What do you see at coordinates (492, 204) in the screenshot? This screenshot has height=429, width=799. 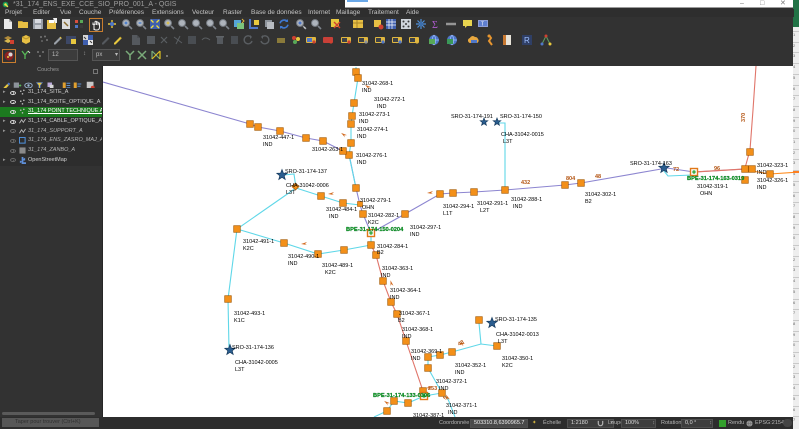 I see `svg-text: 31042-291-1` at bounding box center [492, 204].